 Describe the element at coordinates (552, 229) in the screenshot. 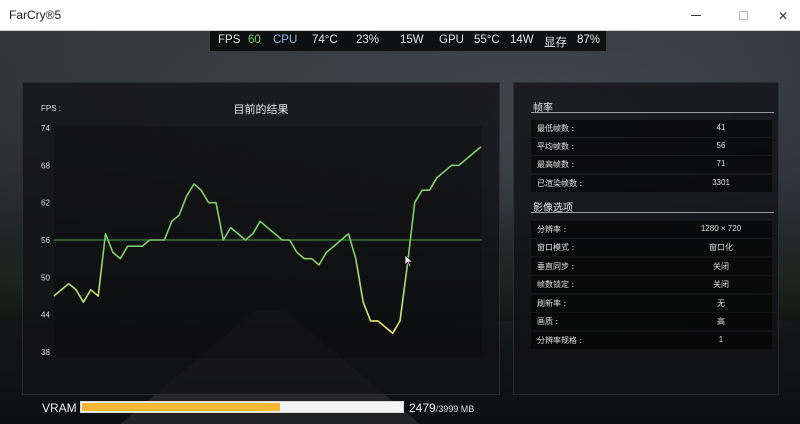

I see `video-row-label: 分辨率 :` at that location.